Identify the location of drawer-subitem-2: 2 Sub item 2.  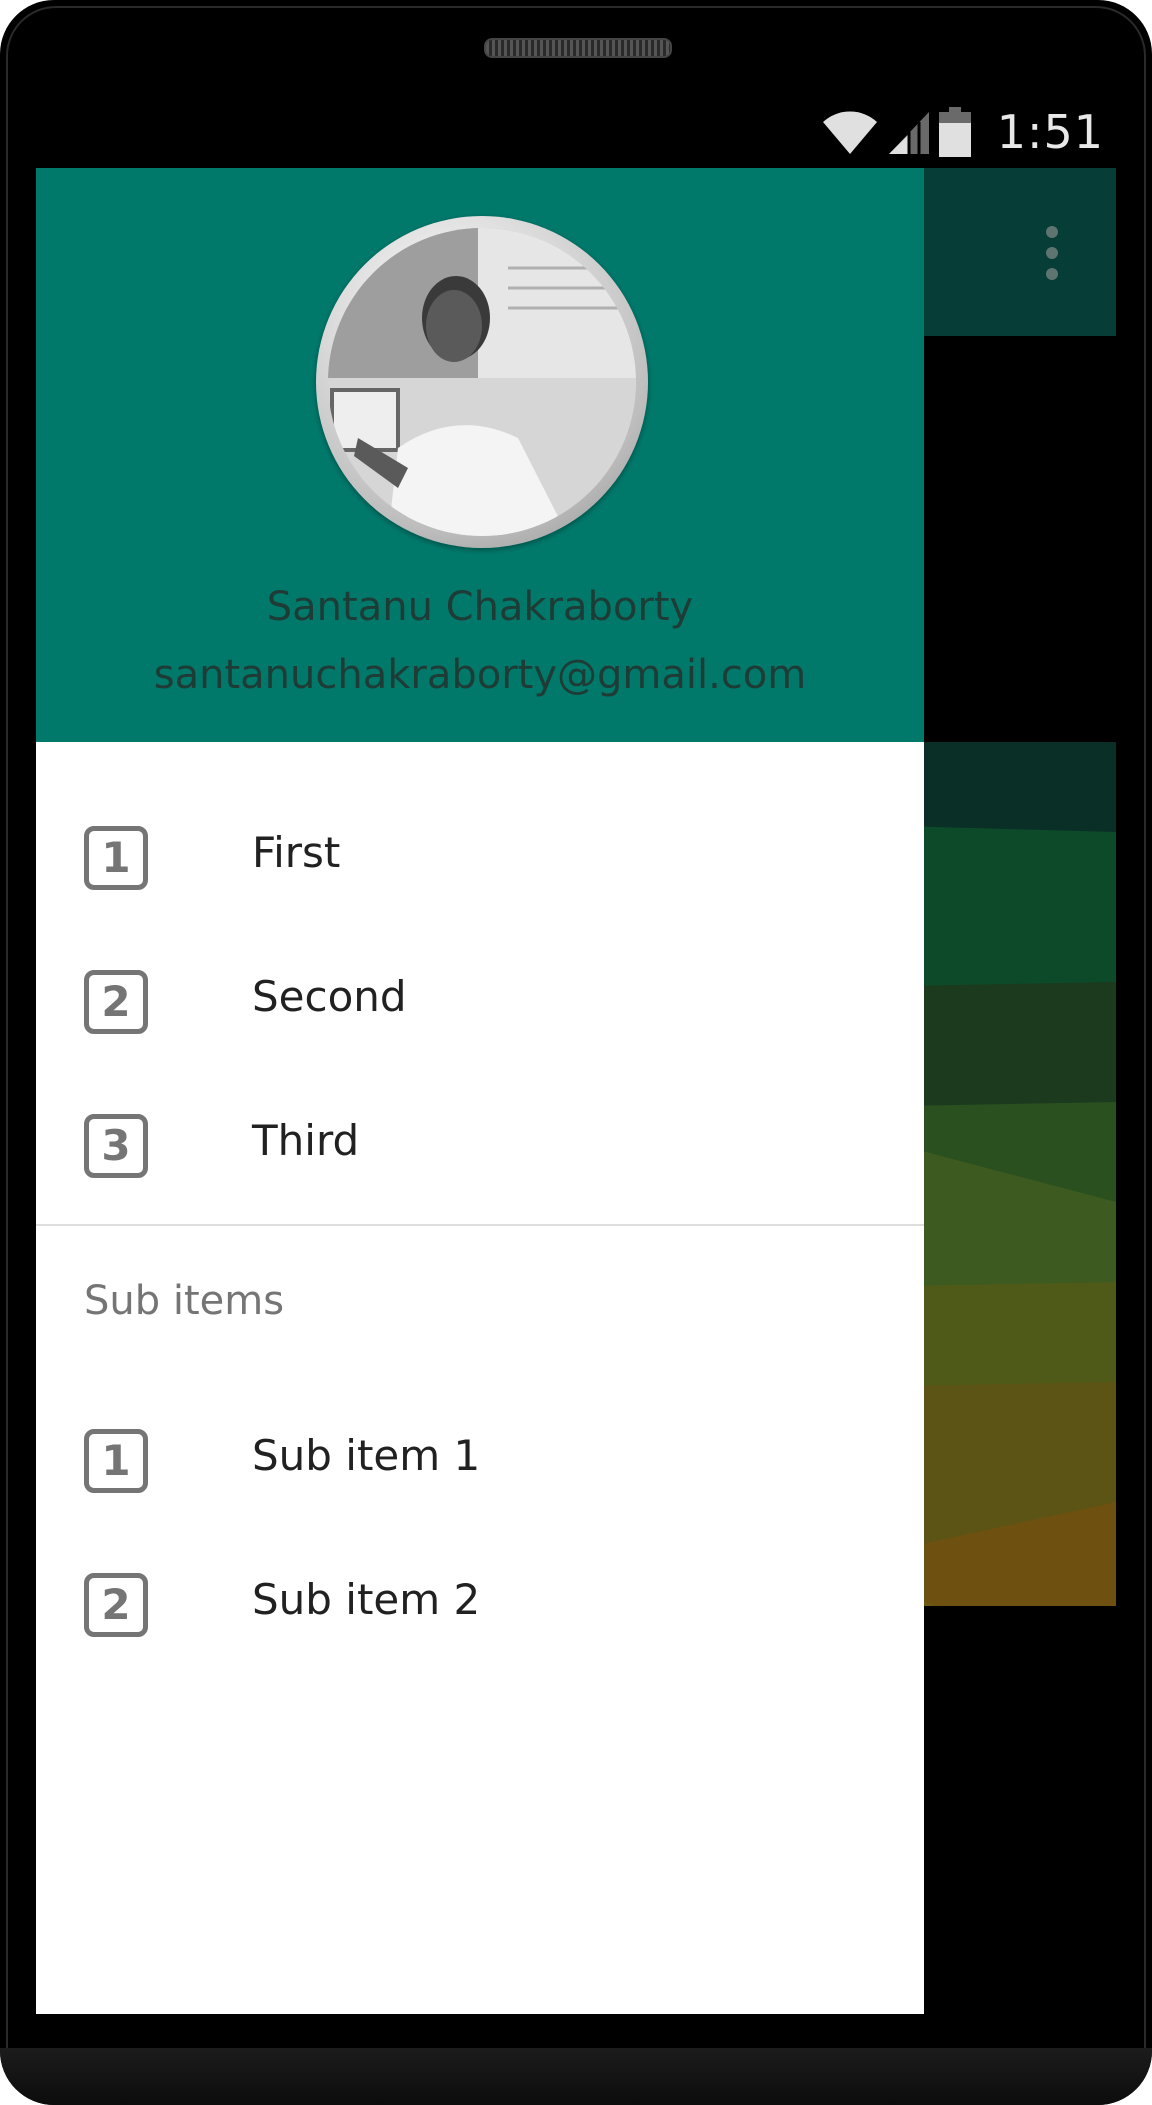
(480, 1601).